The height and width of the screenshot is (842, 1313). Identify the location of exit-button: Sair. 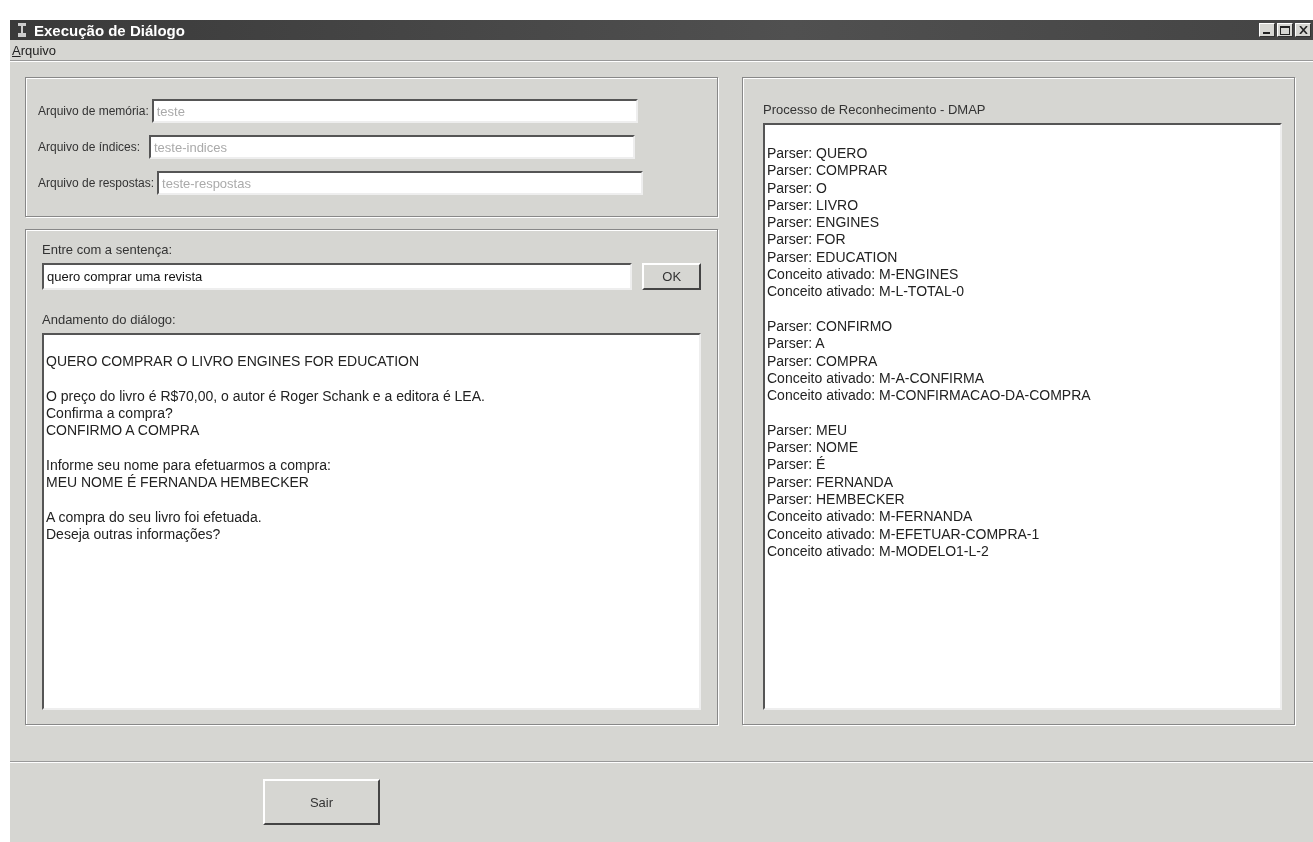
(321, 802).